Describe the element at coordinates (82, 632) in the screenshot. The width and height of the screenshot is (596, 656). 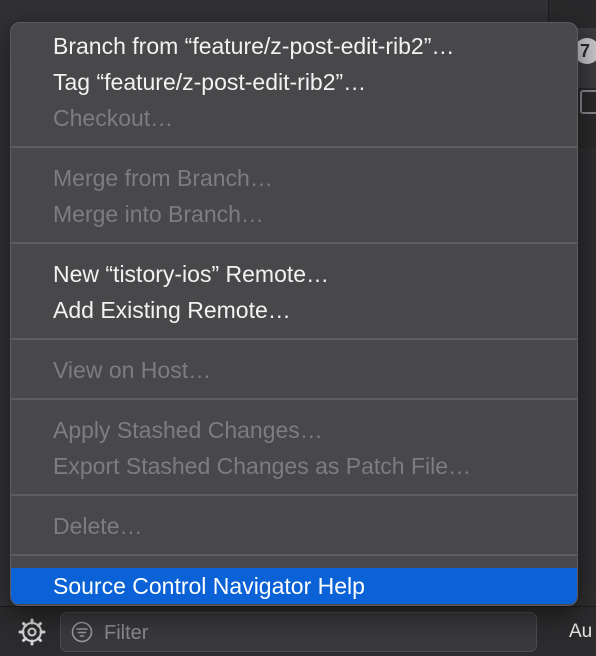
I see `filter-icon` at that location.